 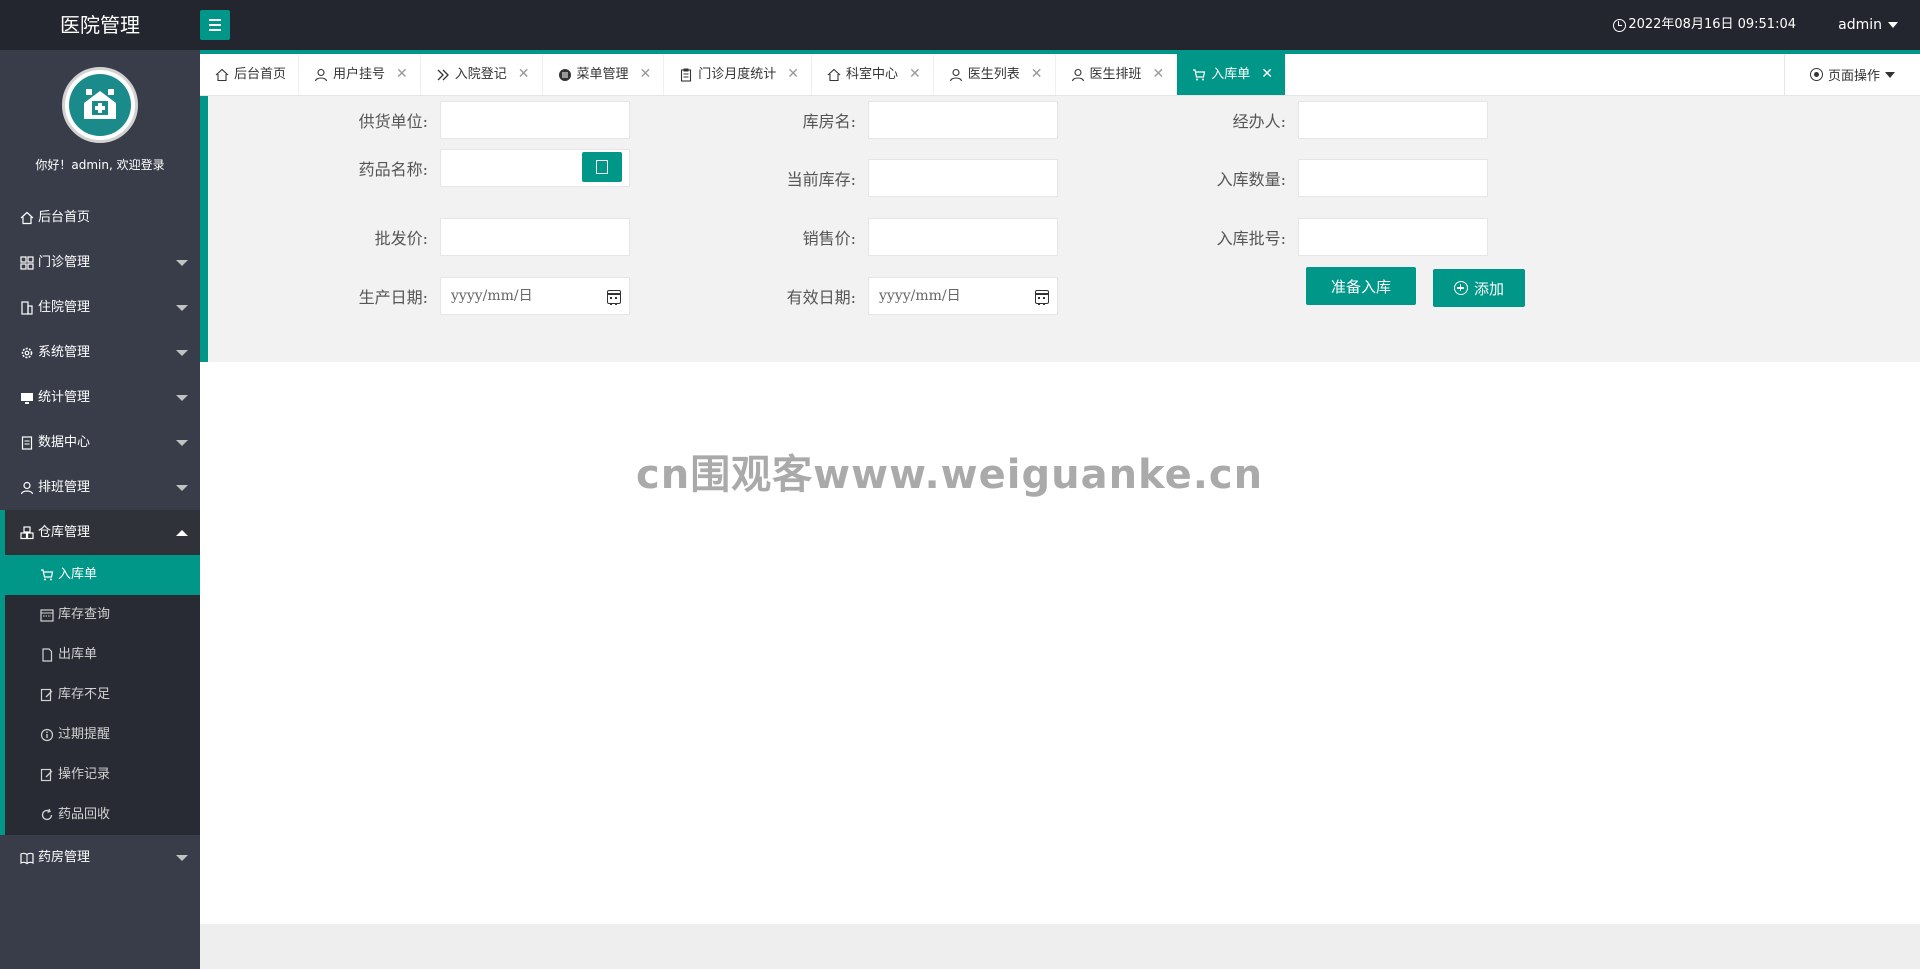 I want to click on tab-department-center: 科室中心 ✕, so click(x=873, y=74).